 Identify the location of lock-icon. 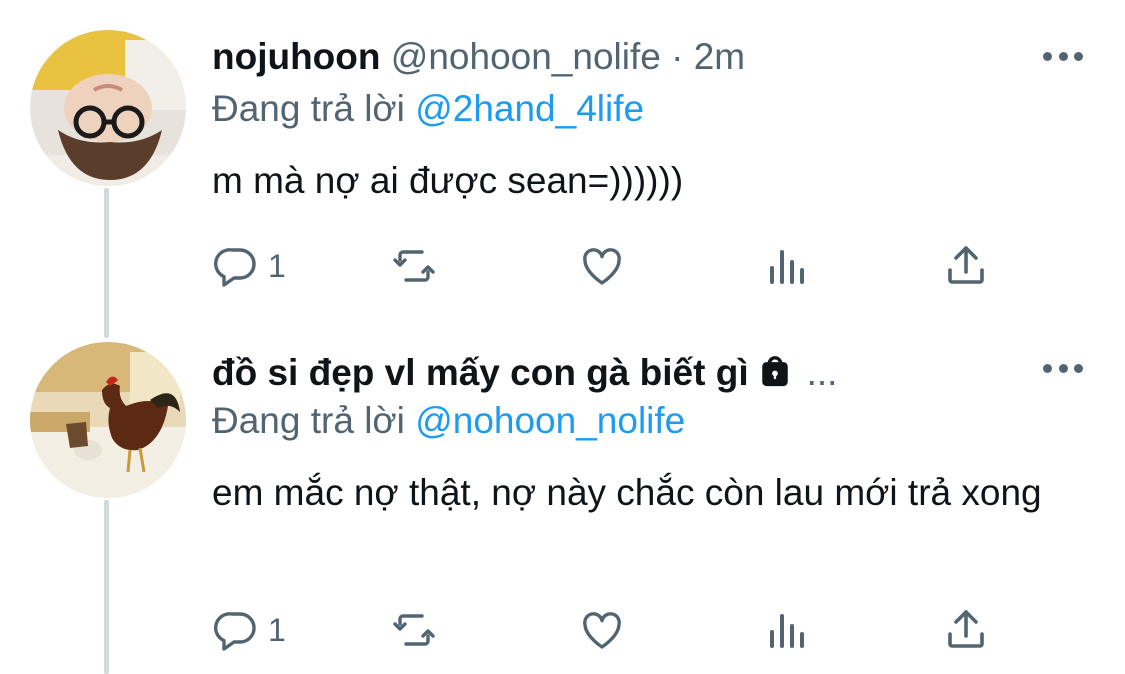
(775, 375).